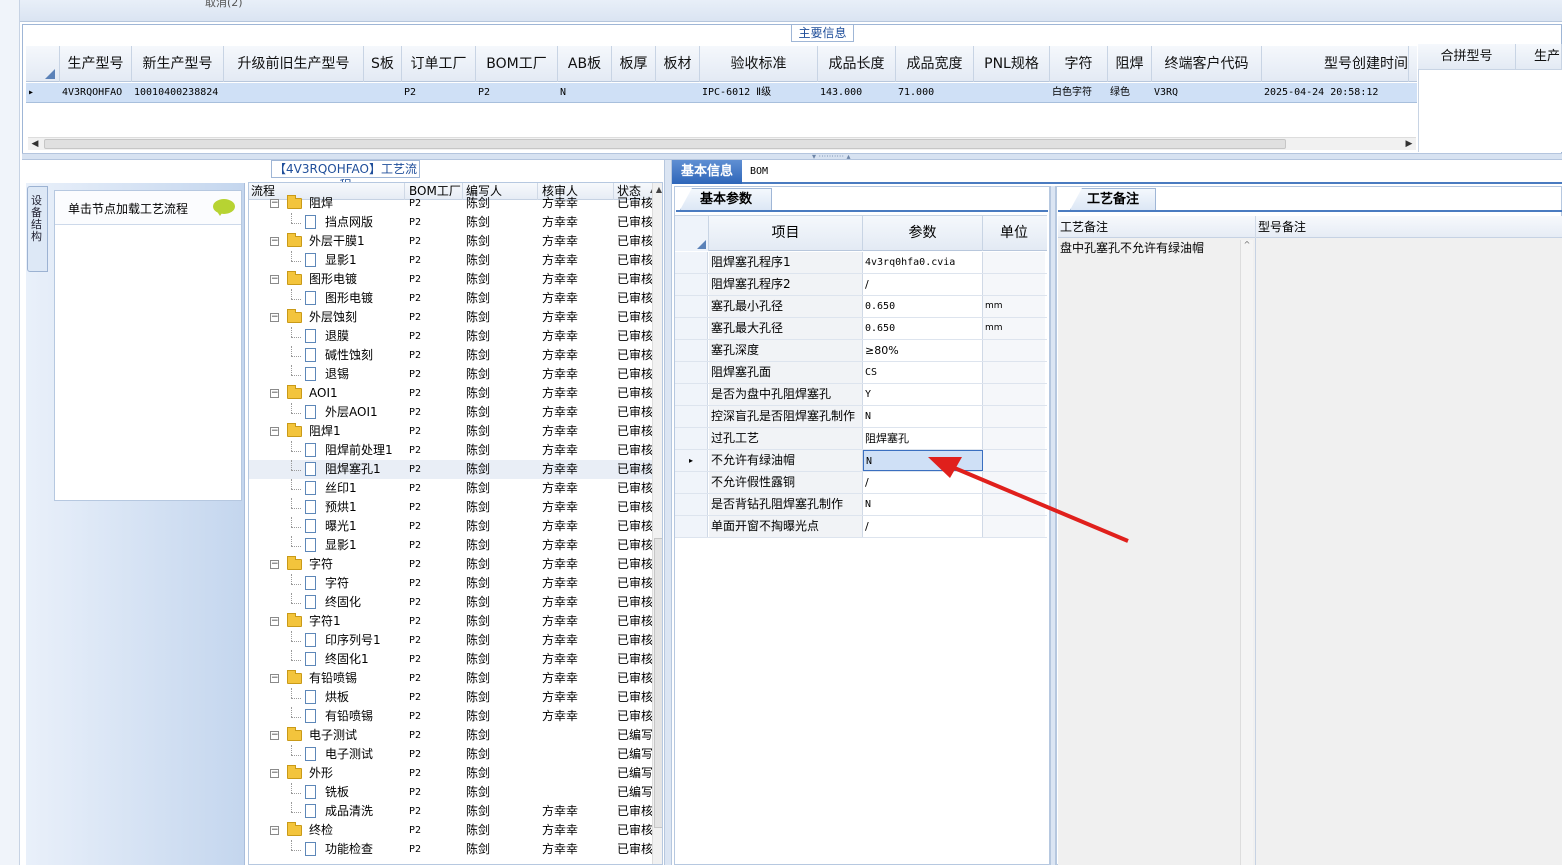  Describe the element at coordinates (451, 374) in the screenshot. I see `tree-row: 退锡 P2 陈剑 方幸幸 已审核` at that location.